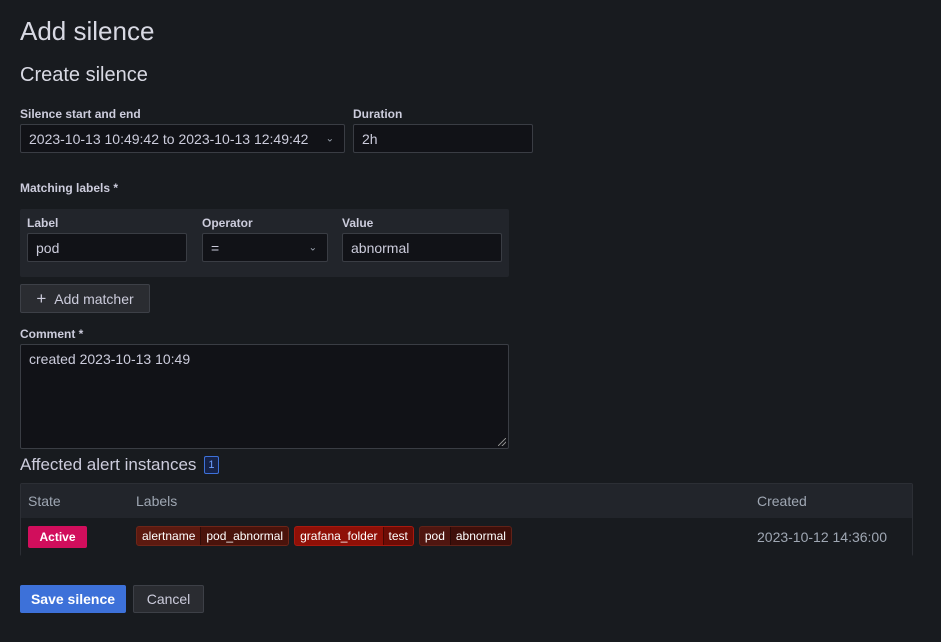 The image size is (941, 642). Describe the element at coordinates (339, 536) in the screenshot. I see `label-key: grafana_folder` at that location.